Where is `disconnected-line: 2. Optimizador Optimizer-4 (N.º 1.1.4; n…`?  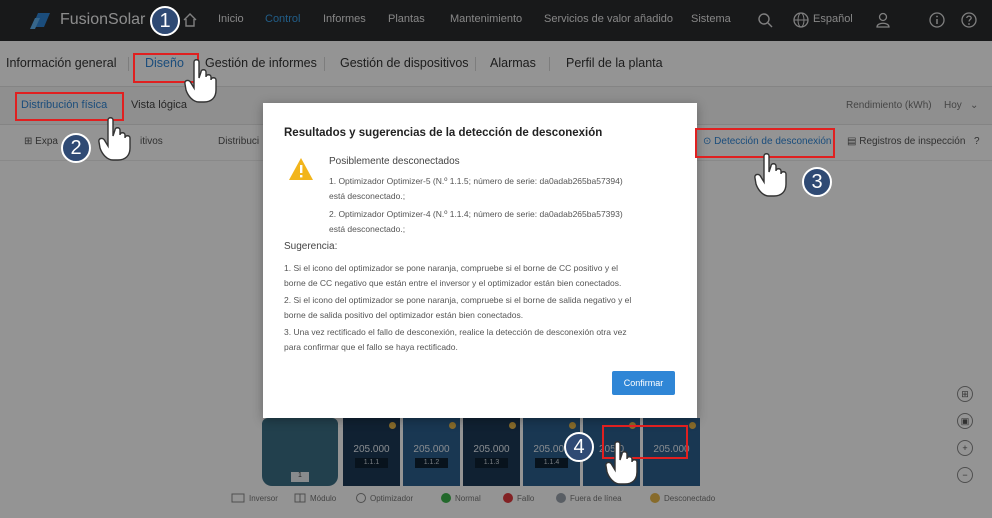 disconnected-line: 2. Optimizador Optimizer-4 (N.º 1.1.4; n… is located at coordinates (476, 214).